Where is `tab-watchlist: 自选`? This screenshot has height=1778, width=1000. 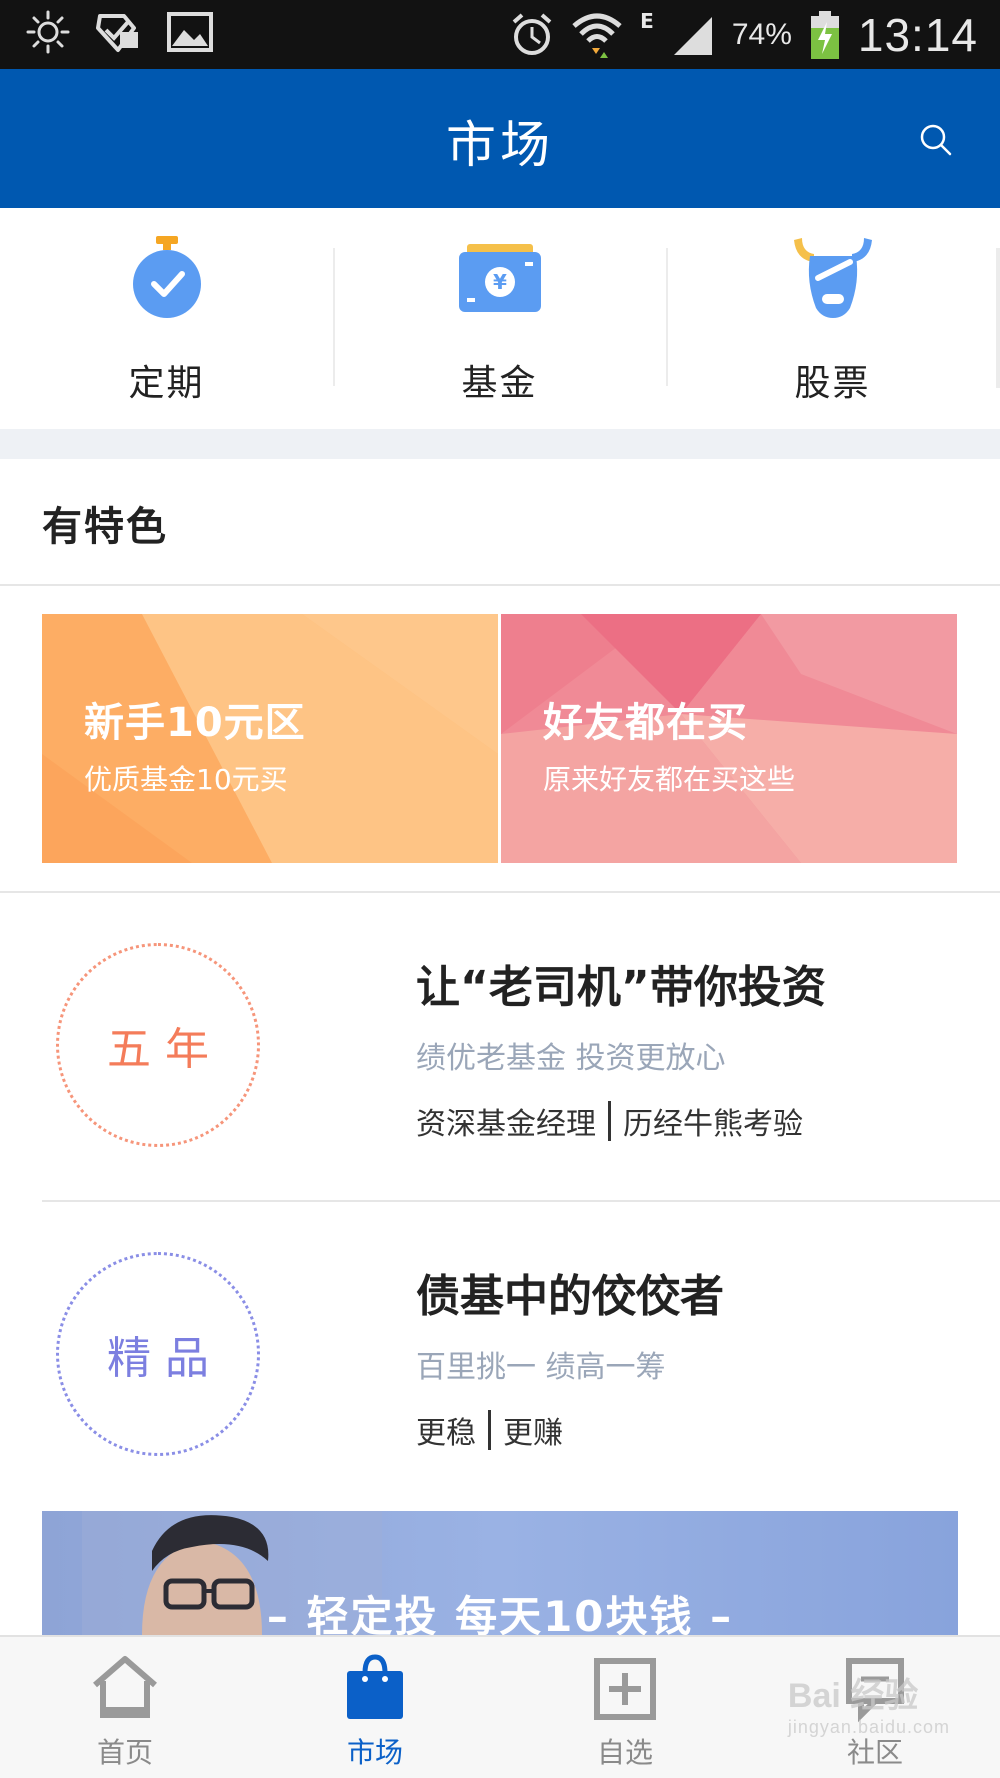 tab-watchlist: 自选 is located at coordinates (625, 1707).